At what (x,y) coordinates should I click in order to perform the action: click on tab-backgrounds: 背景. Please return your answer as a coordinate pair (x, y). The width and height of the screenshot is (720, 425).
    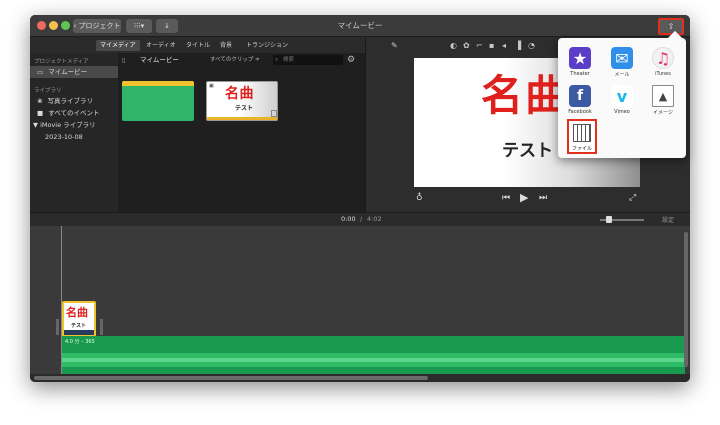
    Looking at the image, I should click on (226, 45).